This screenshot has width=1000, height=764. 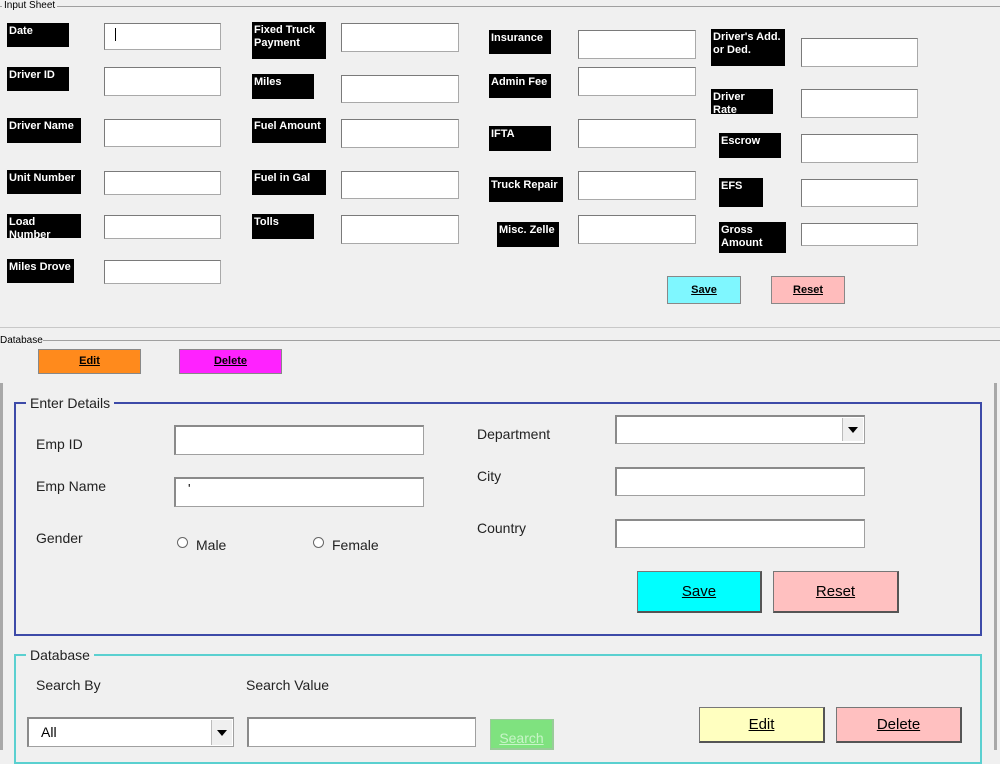 What do you see at coordinates (502, 528) in the screenshot?
I see `country-label: Country` at bounding box center [502, 528].